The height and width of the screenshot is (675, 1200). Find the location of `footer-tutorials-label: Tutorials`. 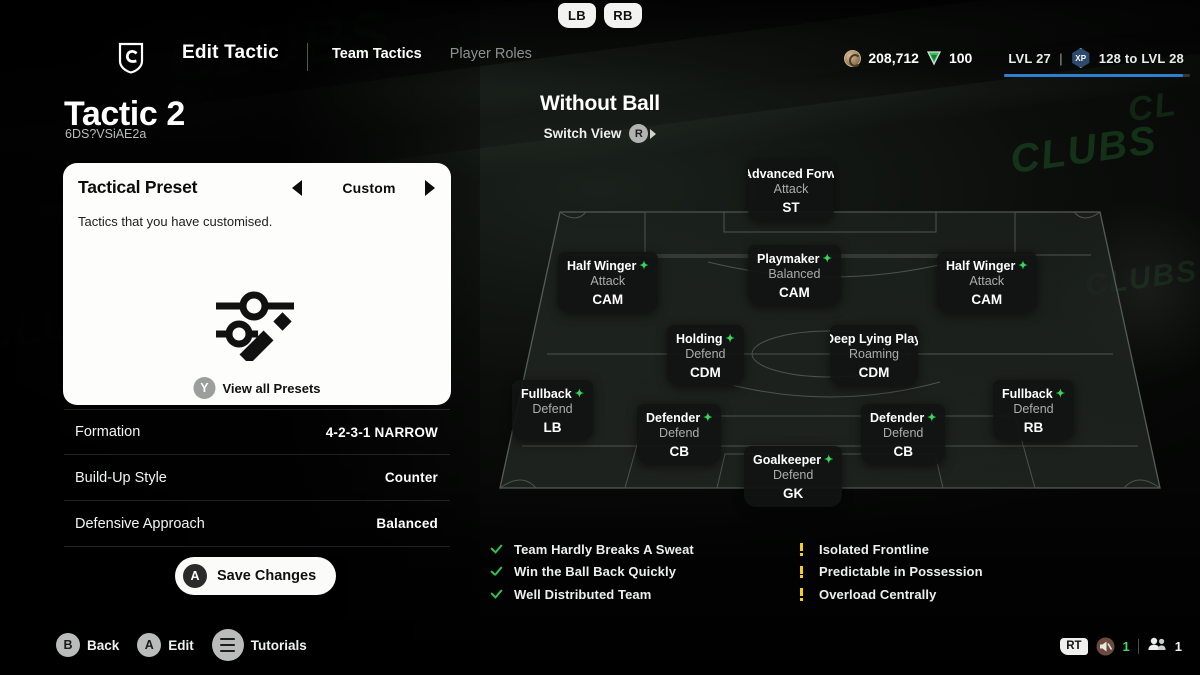

footer-tutorials-label: Tutorials is located at coordinates (278, 645).